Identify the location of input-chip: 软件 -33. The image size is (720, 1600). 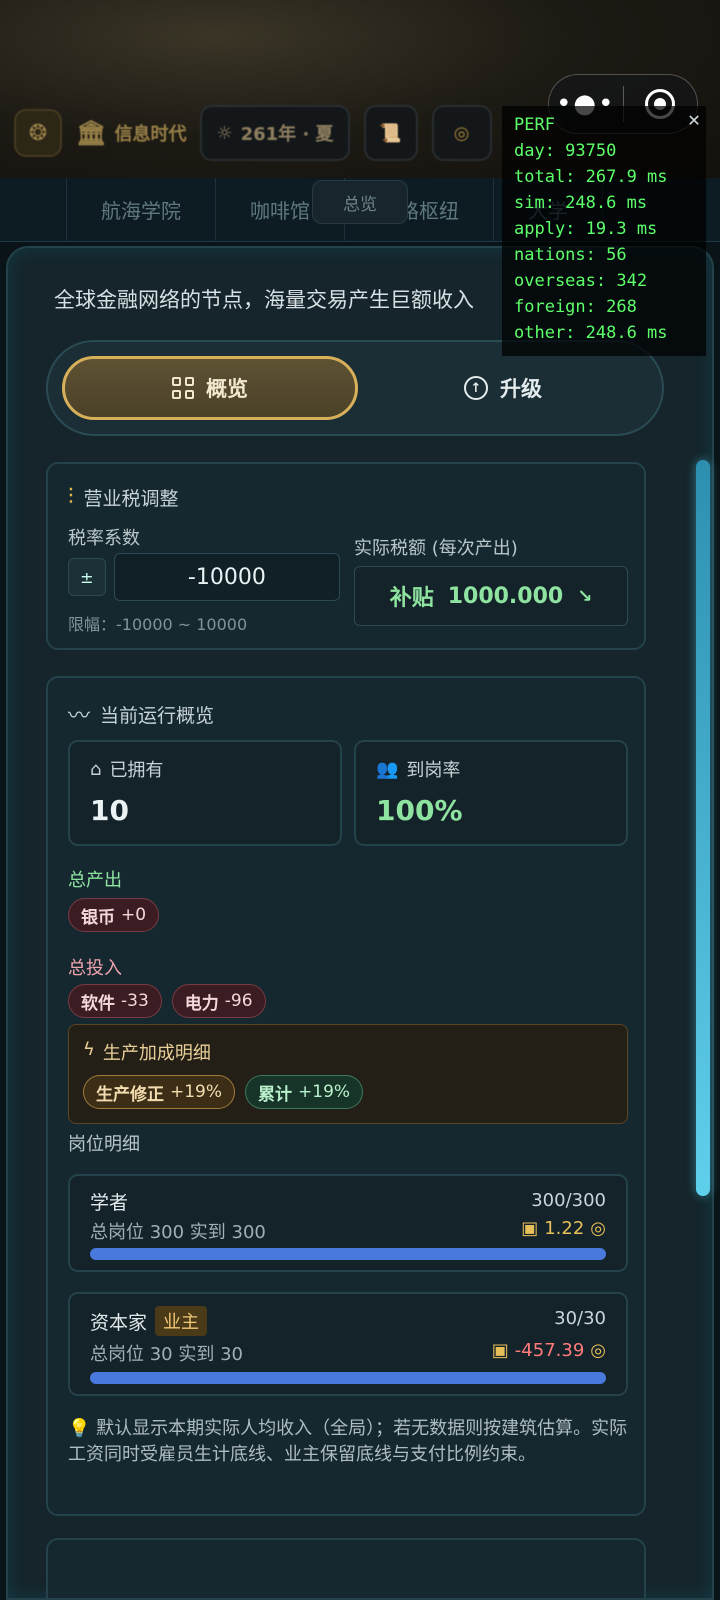
(115, 1001).